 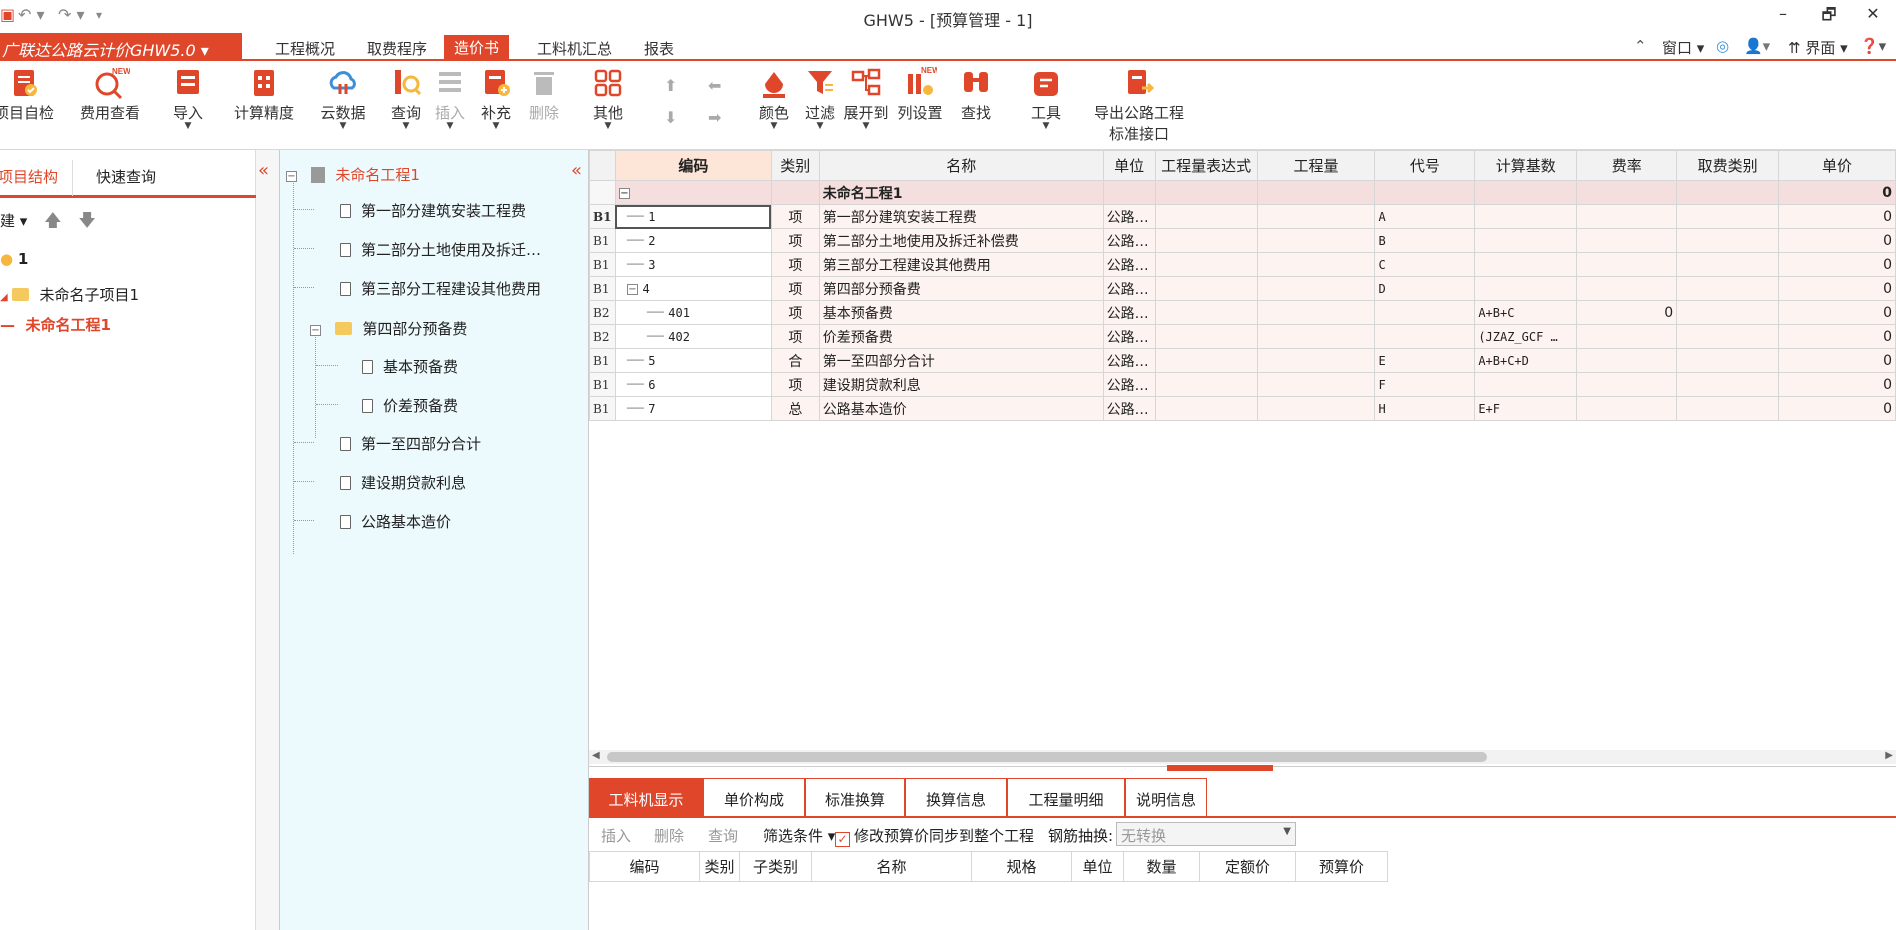 What do you see at coordinates (866, 98) in the screenshot?
I see `expand-to-button: 展开到 ▼` at bounding box center [866, 98].